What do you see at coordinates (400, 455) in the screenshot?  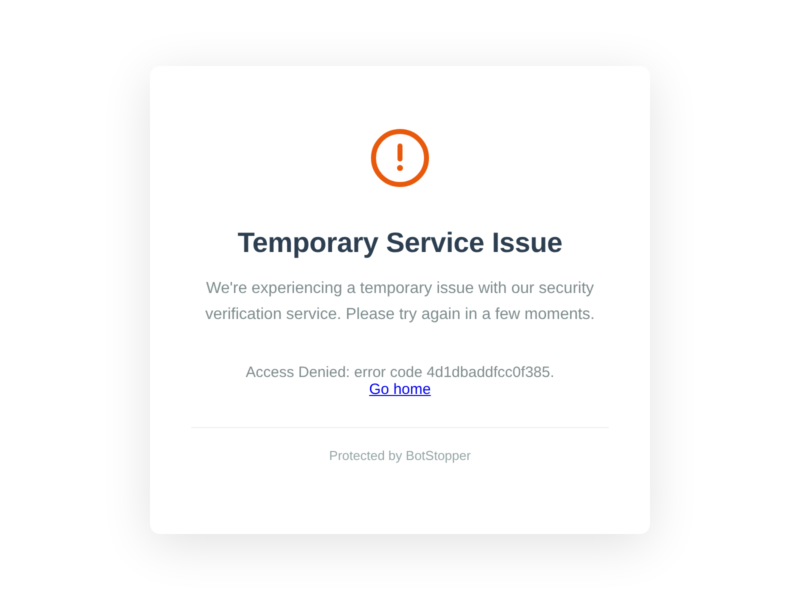 I see `footer-text: Protected by BotStopper` at bounding box center [400, 455].